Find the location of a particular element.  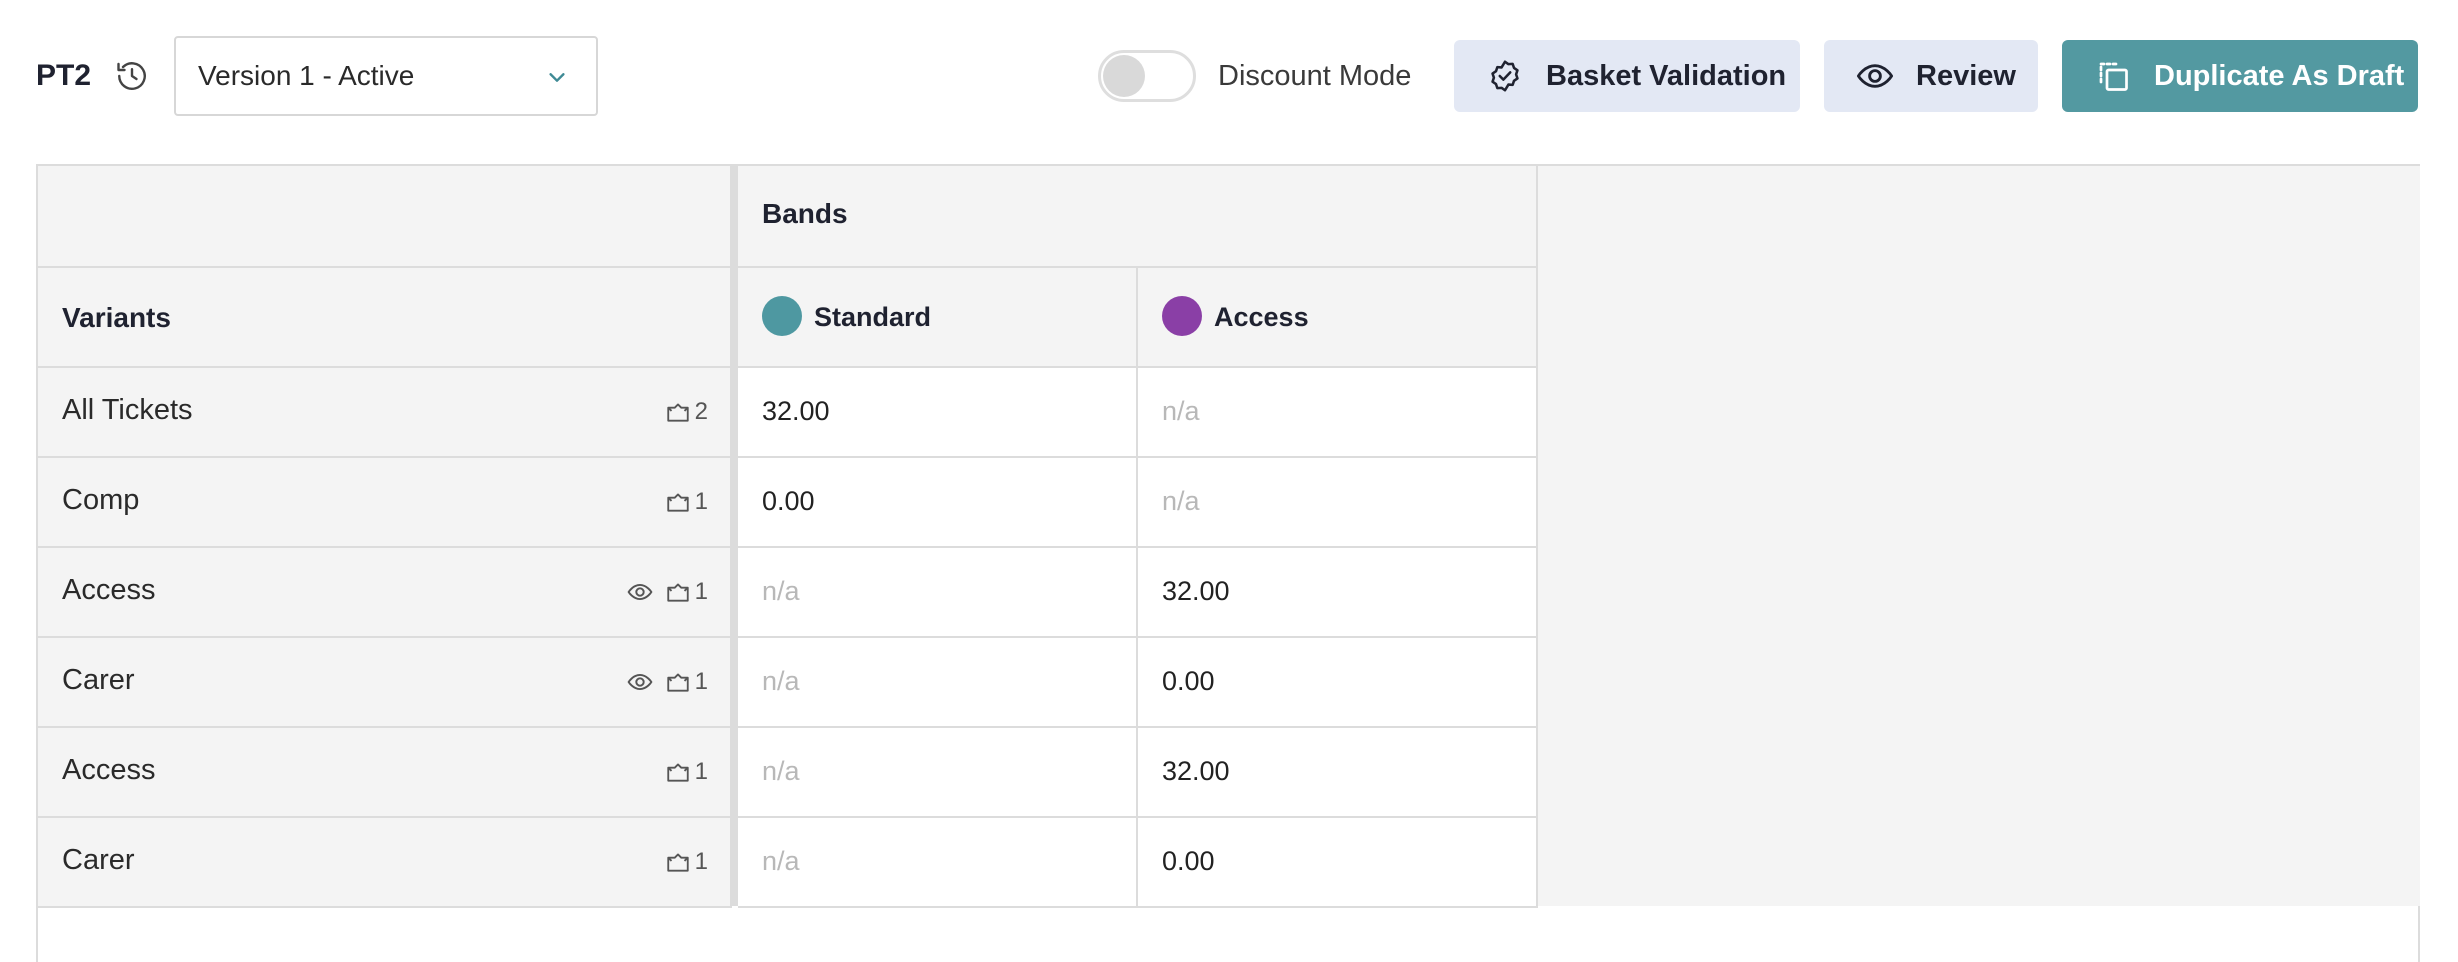

band-header-standard: Standard is located at coordinates (938, 318).